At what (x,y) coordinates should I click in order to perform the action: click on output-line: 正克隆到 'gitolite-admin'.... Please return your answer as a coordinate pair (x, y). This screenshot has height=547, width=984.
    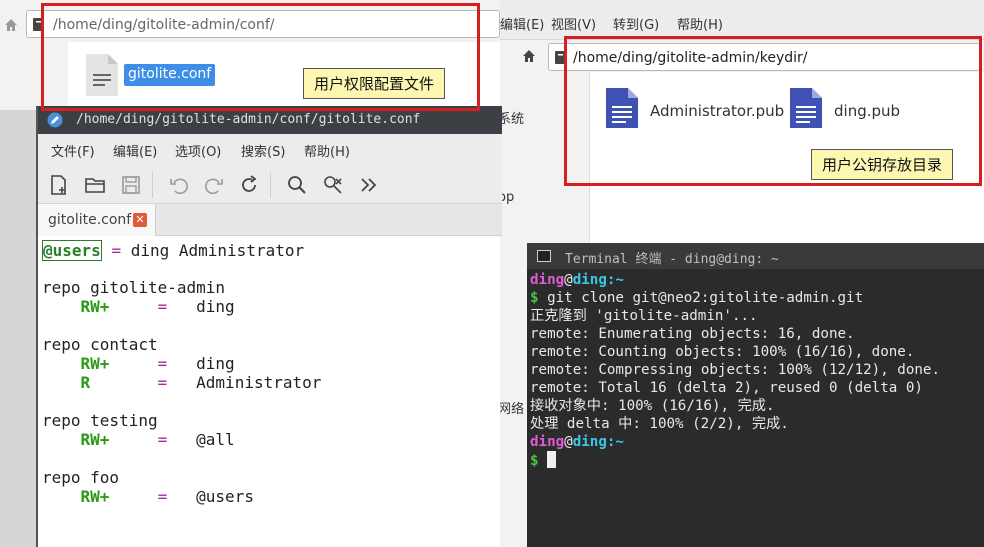
    Looking at the image, I should click on (644, 316).